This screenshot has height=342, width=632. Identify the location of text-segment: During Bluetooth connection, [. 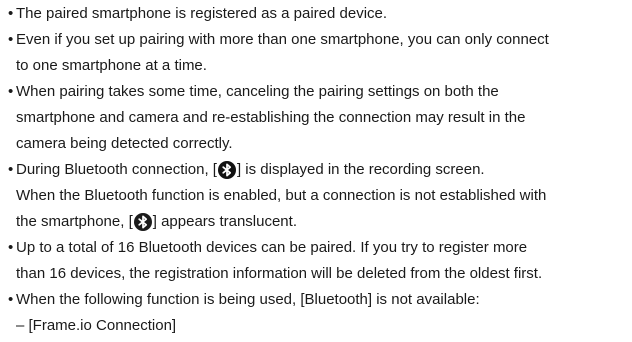
(116, 169).